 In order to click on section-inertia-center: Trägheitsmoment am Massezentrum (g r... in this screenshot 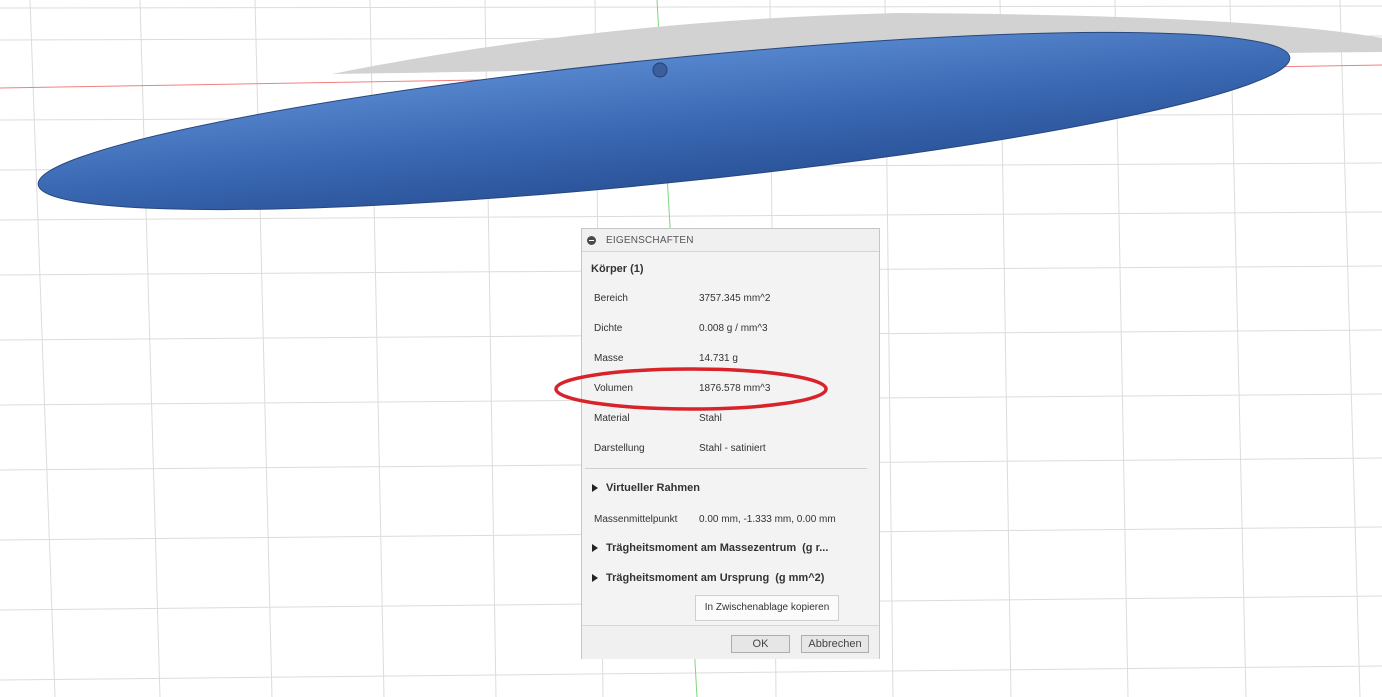, I will do `click(710, 548)`.